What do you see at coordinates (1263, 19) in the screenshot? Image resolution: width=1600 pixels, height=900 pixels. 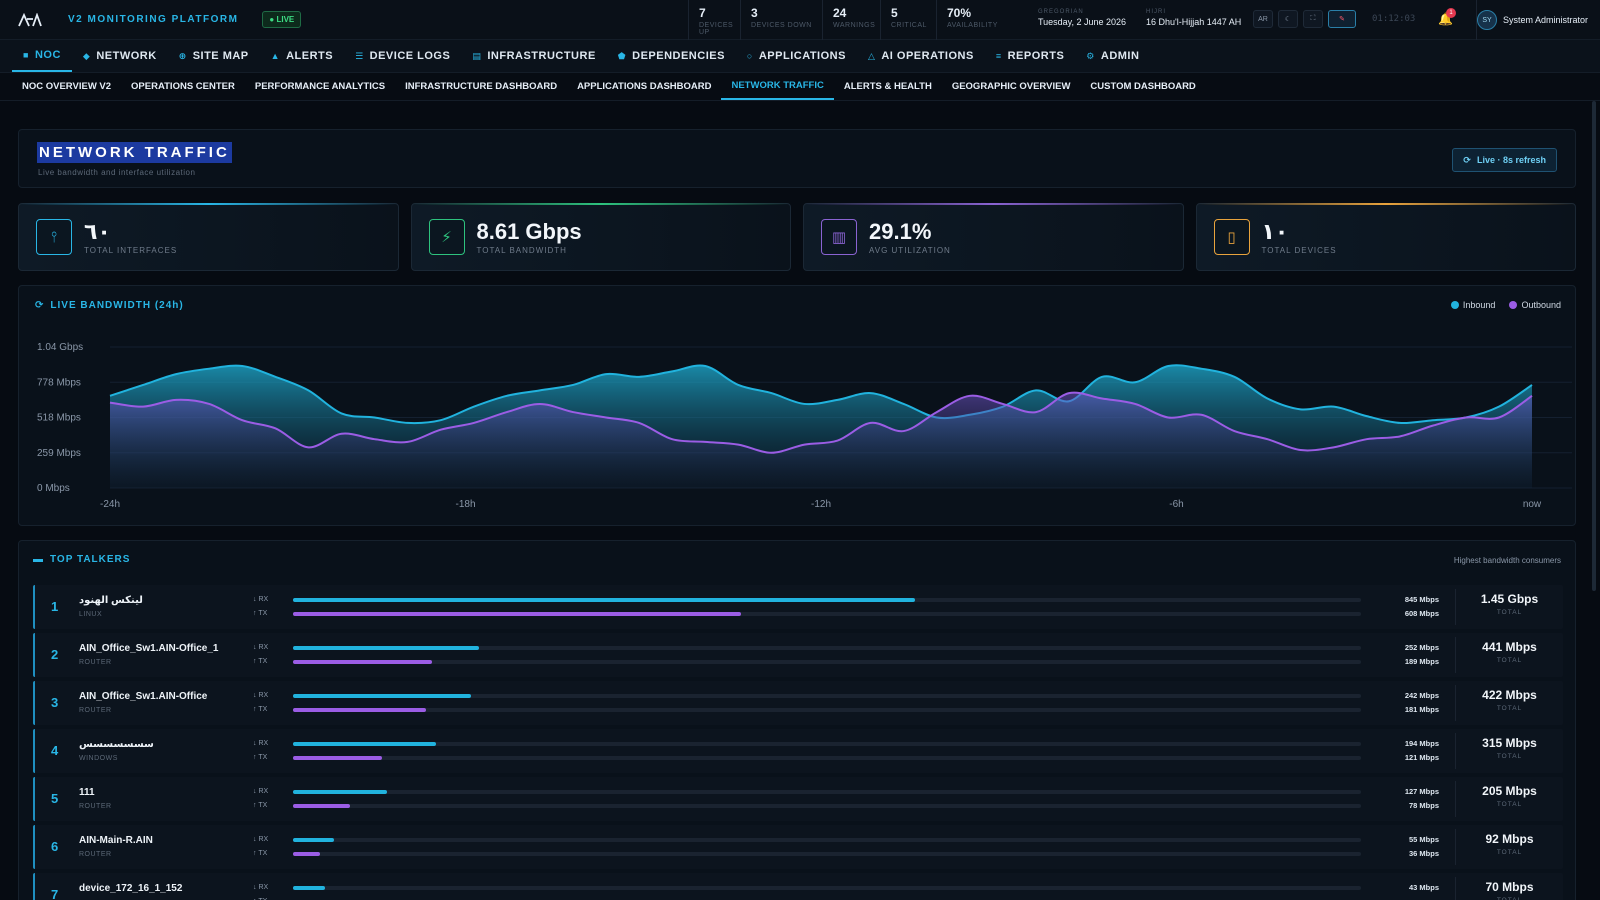 I see `language-button: AR` at bounding box center [1263, 19].